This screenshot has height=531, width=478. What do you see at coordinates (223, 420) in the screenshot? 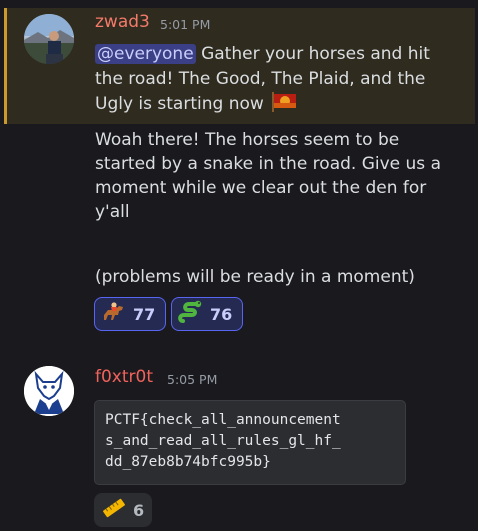
I see `code-line: PCTF{check_all_announcement` at bounding box center [223, 420].